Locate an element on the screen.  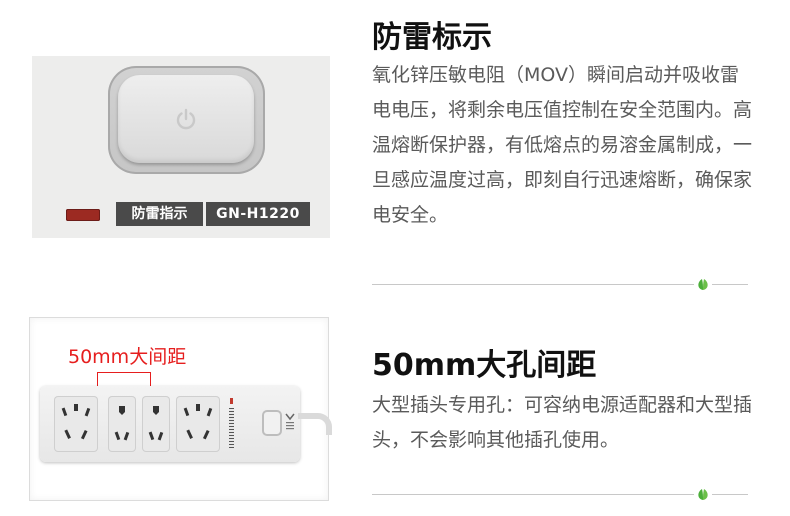
strip-indicator-light is located at coordinates (231, 401).